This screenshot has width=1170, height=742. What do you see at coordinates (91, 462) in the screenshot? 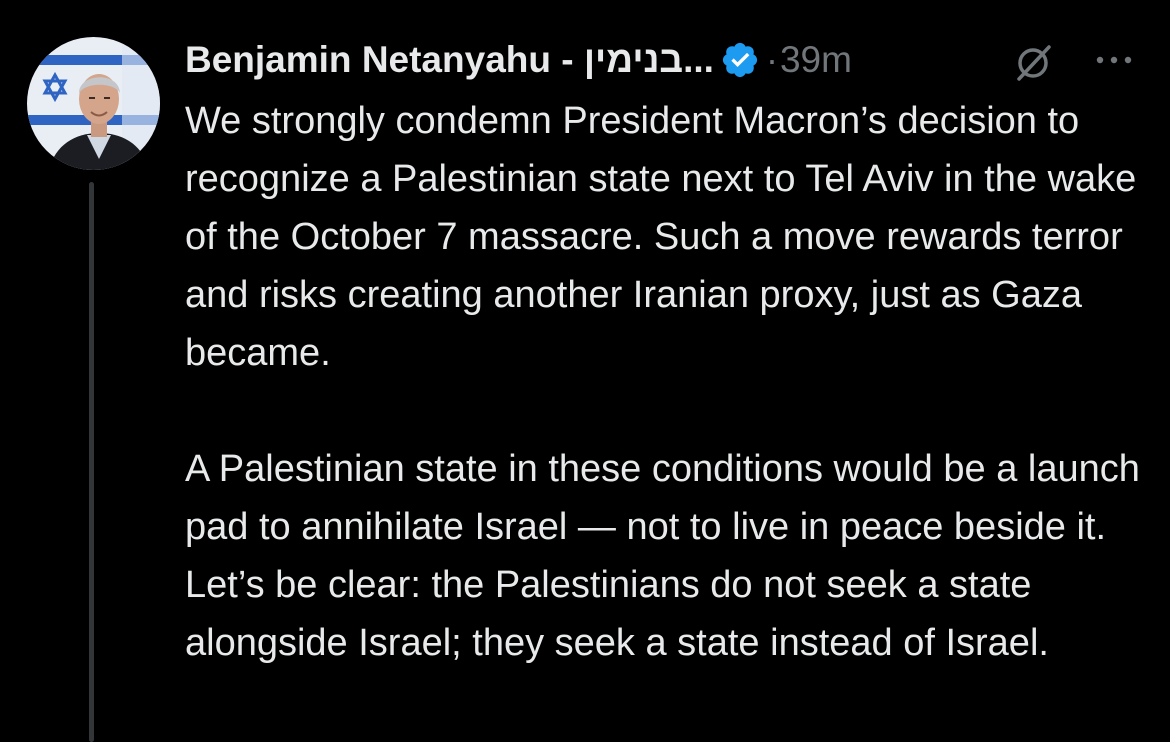
I see `thread-line` at bounding box center [91, 462].